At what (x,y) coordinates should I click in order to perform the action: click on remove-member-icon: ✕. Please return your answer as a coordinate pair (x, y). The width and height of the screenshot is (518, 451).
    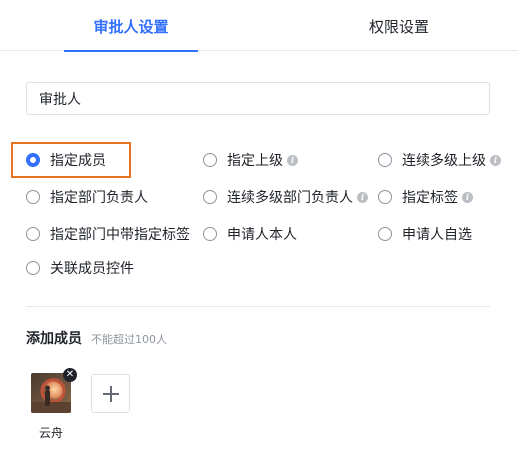
    Looking at the image, I should click on (70, 375).